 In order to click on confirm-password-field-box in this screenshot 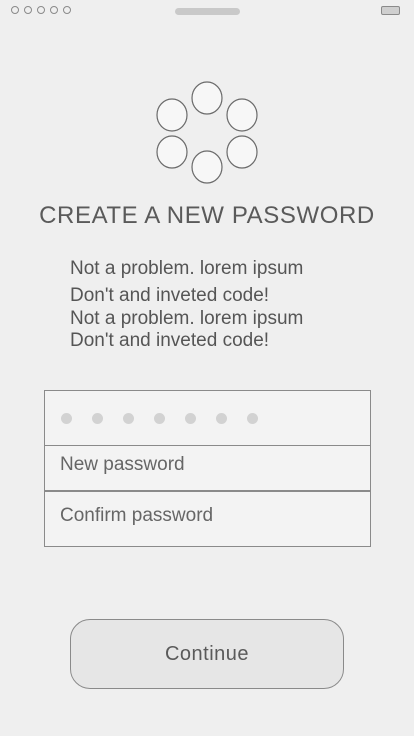, I will do `click(207, 519)`.